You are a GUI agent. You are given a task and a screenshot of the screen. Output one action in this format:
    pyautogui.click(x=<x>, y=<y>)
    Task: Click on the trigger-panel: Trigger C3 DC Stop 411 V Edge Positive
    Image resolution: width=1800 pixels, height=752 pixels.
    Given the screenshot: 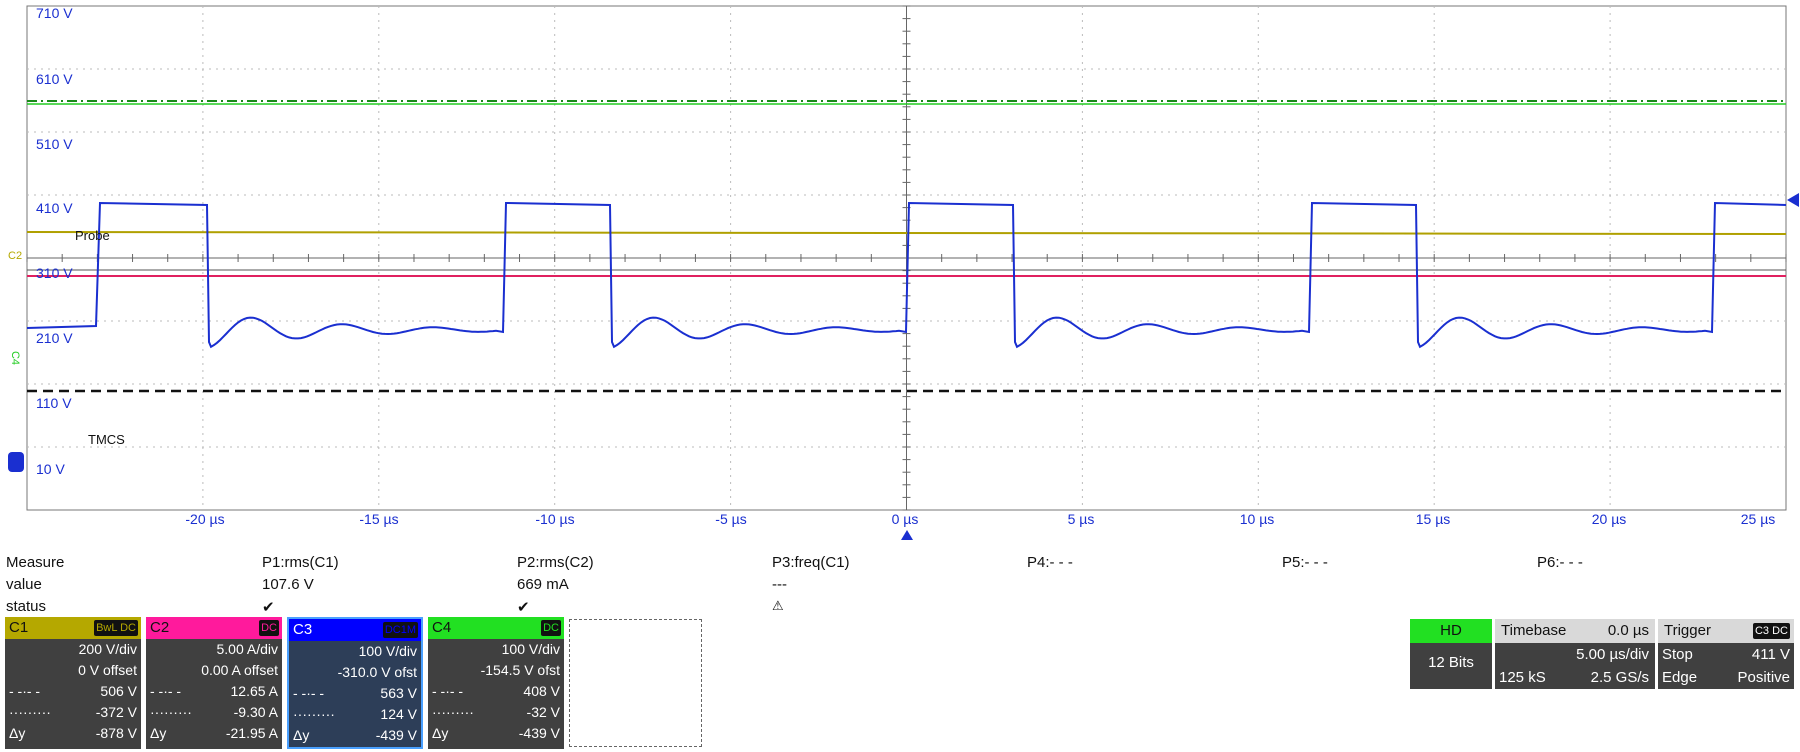 What is the action you would take?
    pyautogui.click(x=1726, y=654)
    